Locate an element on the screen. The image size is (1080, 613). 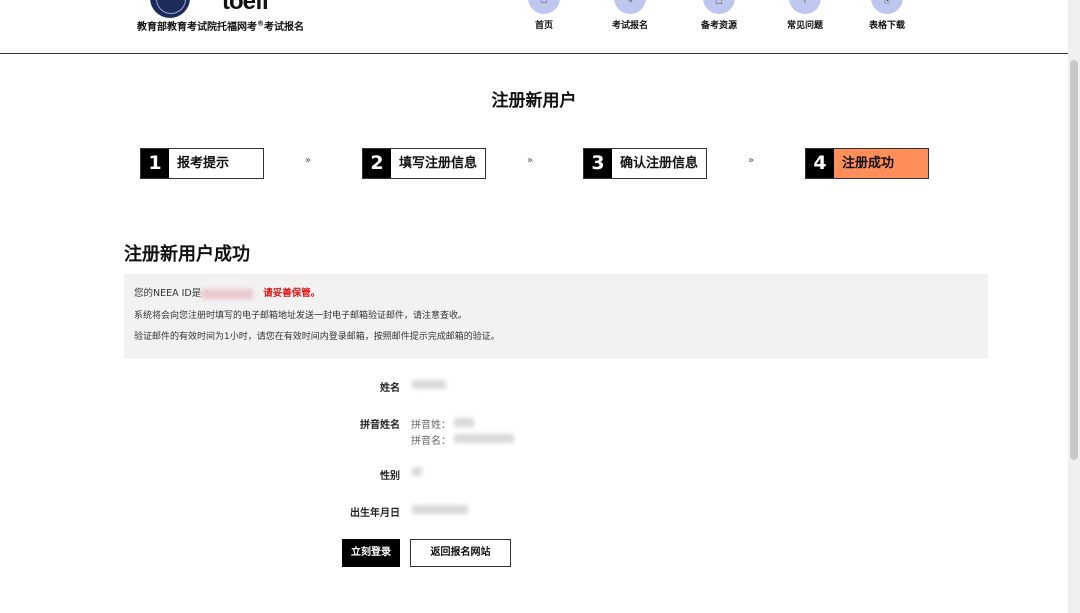
step-1: 1 报考提示 is located at coordinates (202, 163).